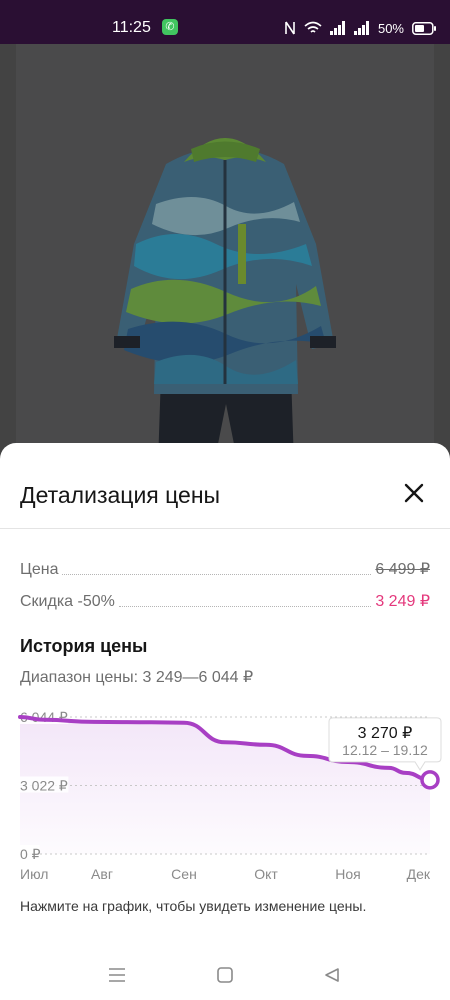  I want to click on tooltip-price: 3 270 ₽, so click(385, 733).